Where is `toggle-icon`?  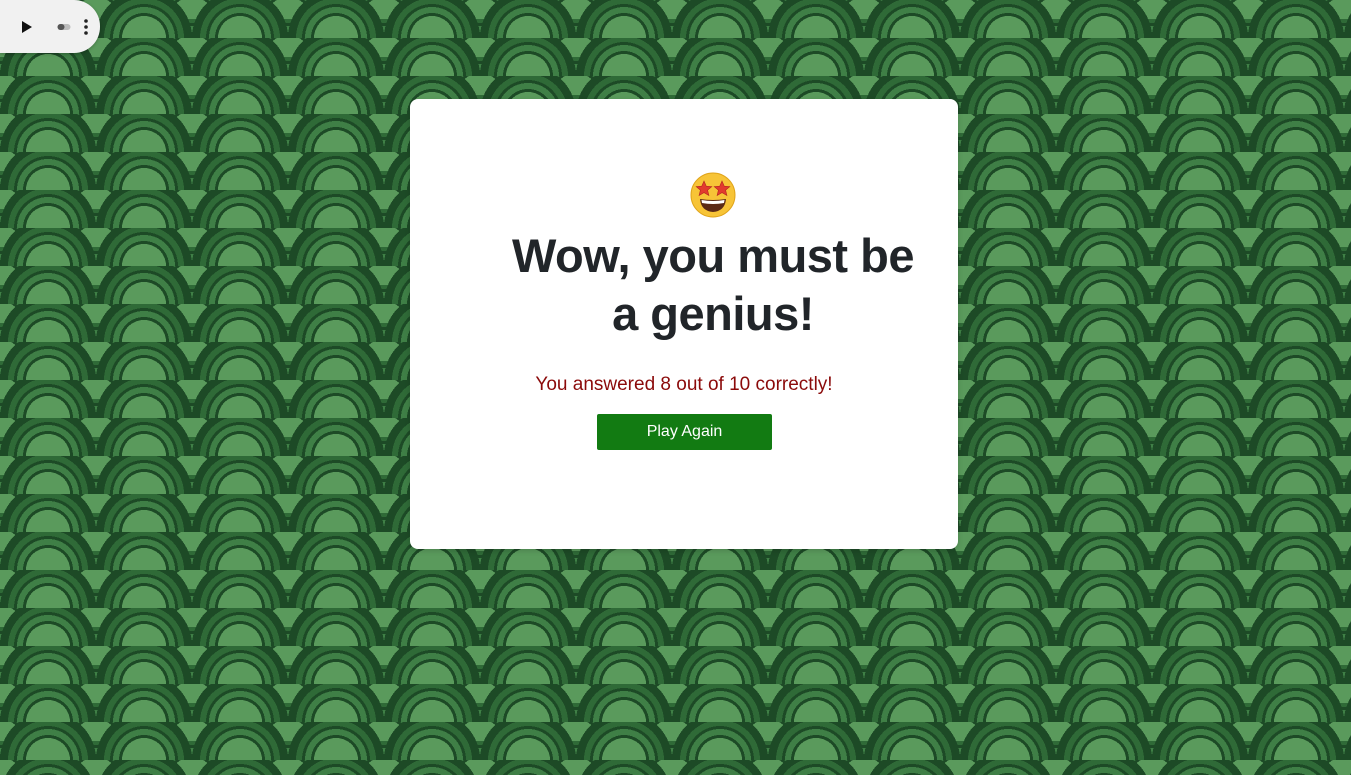
toggle-icon is located at coordinates (64, 27).